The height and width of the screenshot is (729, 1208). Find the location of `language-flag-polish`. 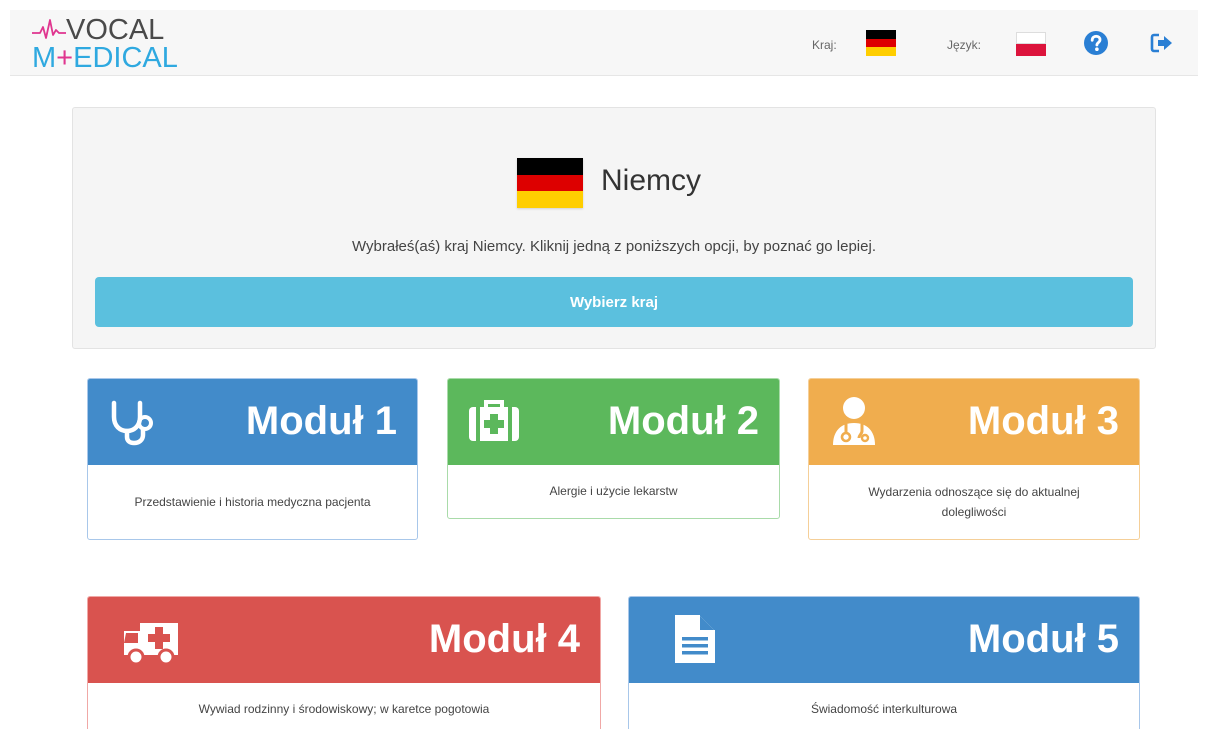

language-flag-polish is located at coordinates (1031, 44).